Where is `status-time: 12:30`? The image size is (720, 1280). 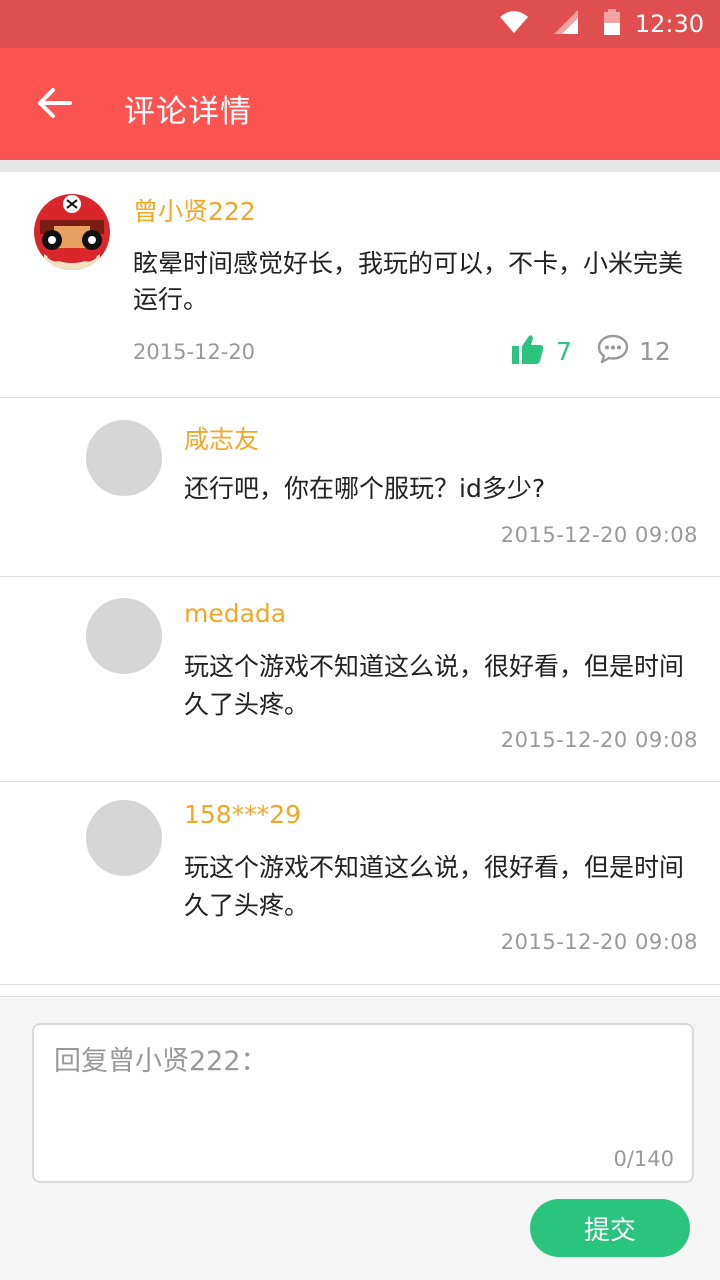
status-time: 12:30 is located at coordinates (669, 24).